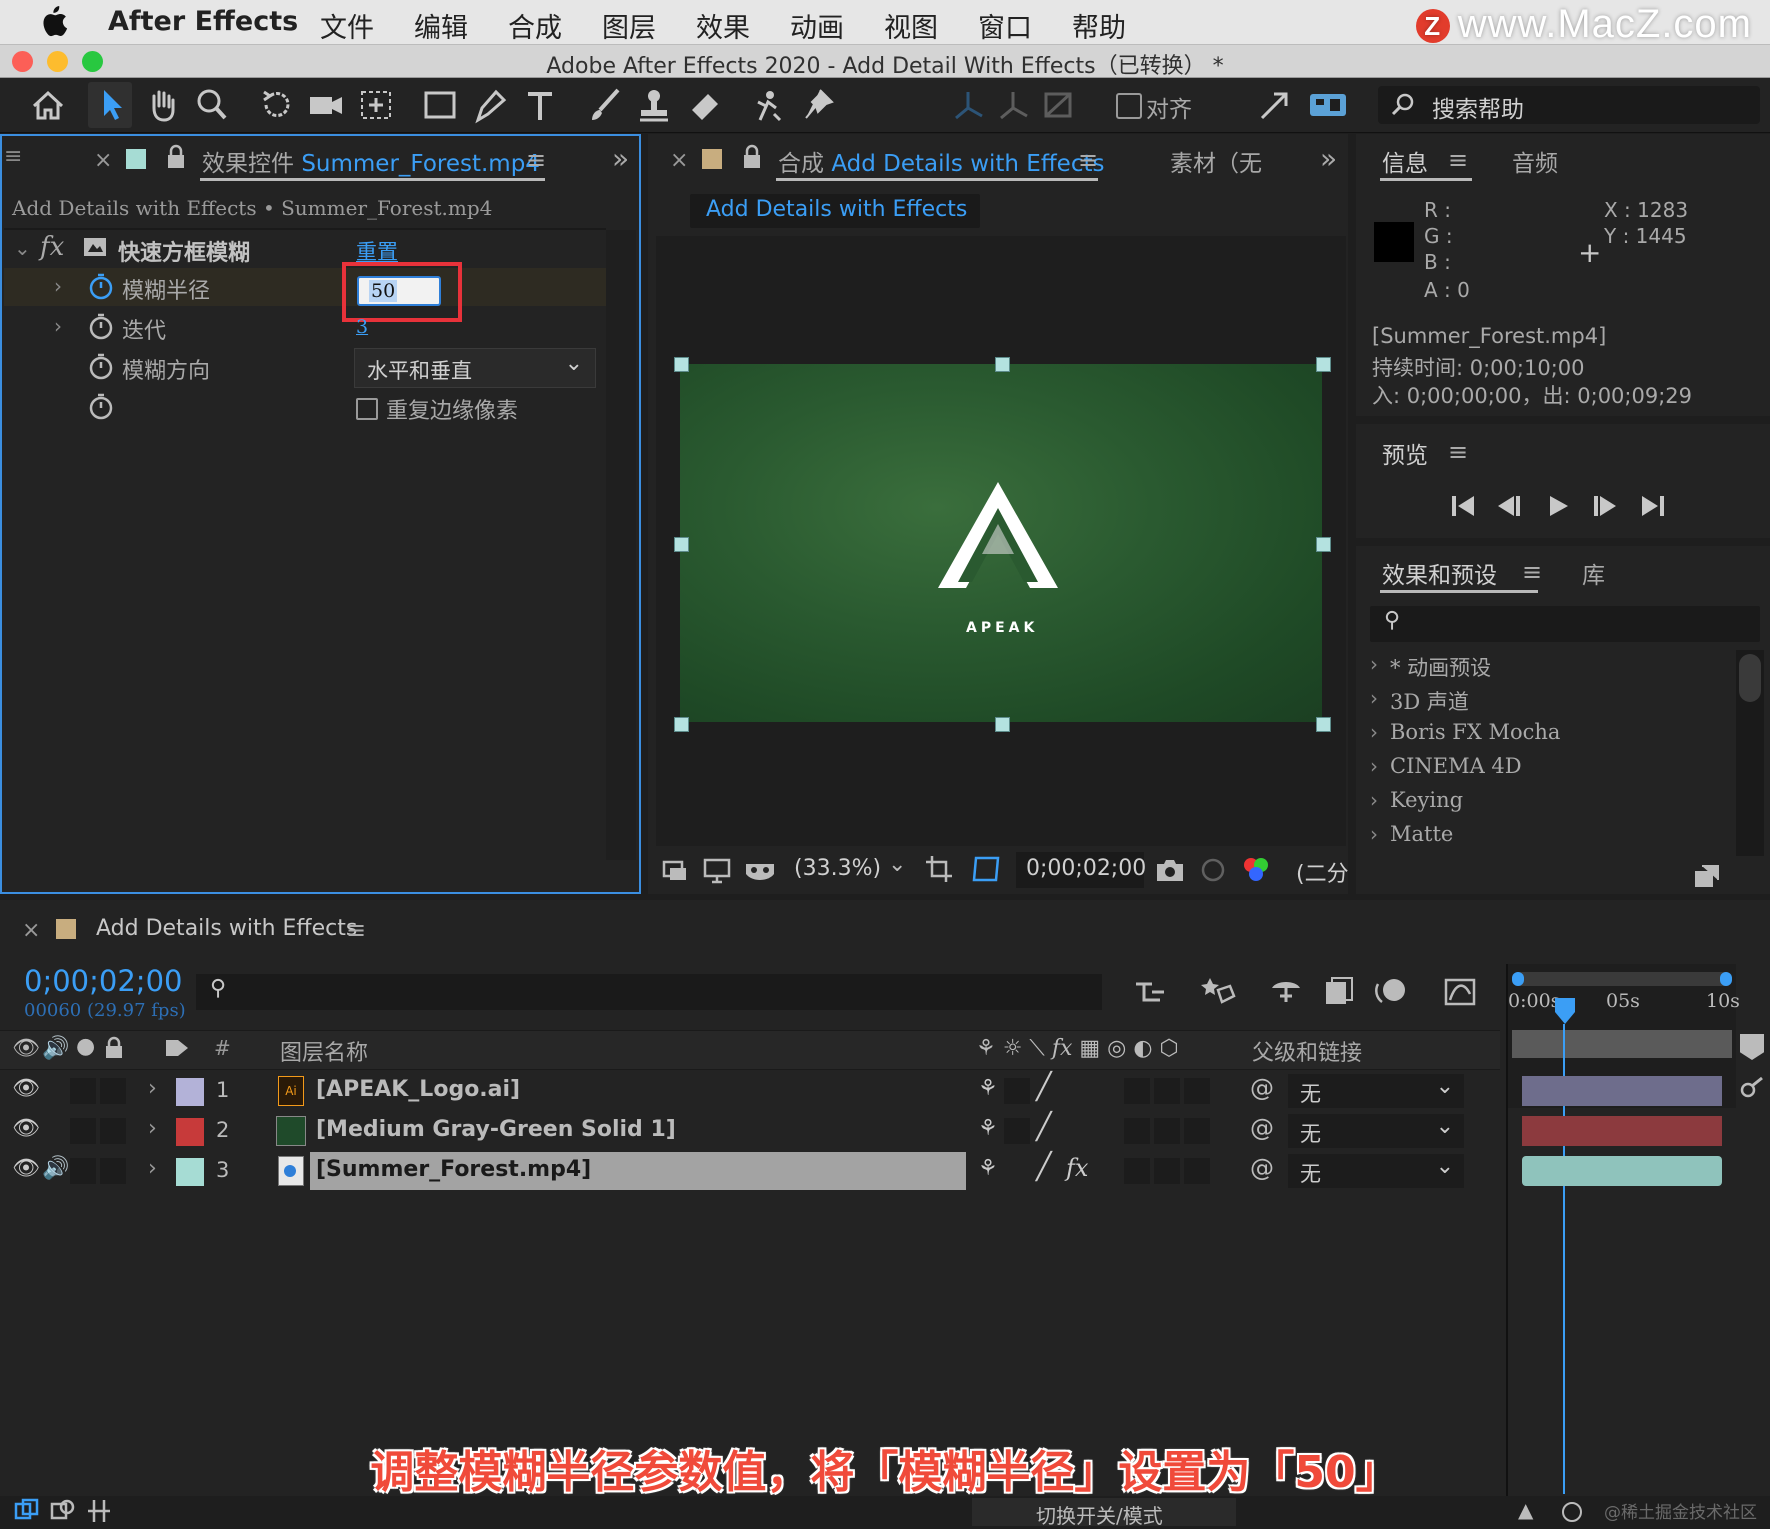 The image size is (1770, 1529). What do you see at coordinates (27, 1511) in the screenshot?
I see `layer-switches-toggle-icon` at bounding box center [27, 1511].